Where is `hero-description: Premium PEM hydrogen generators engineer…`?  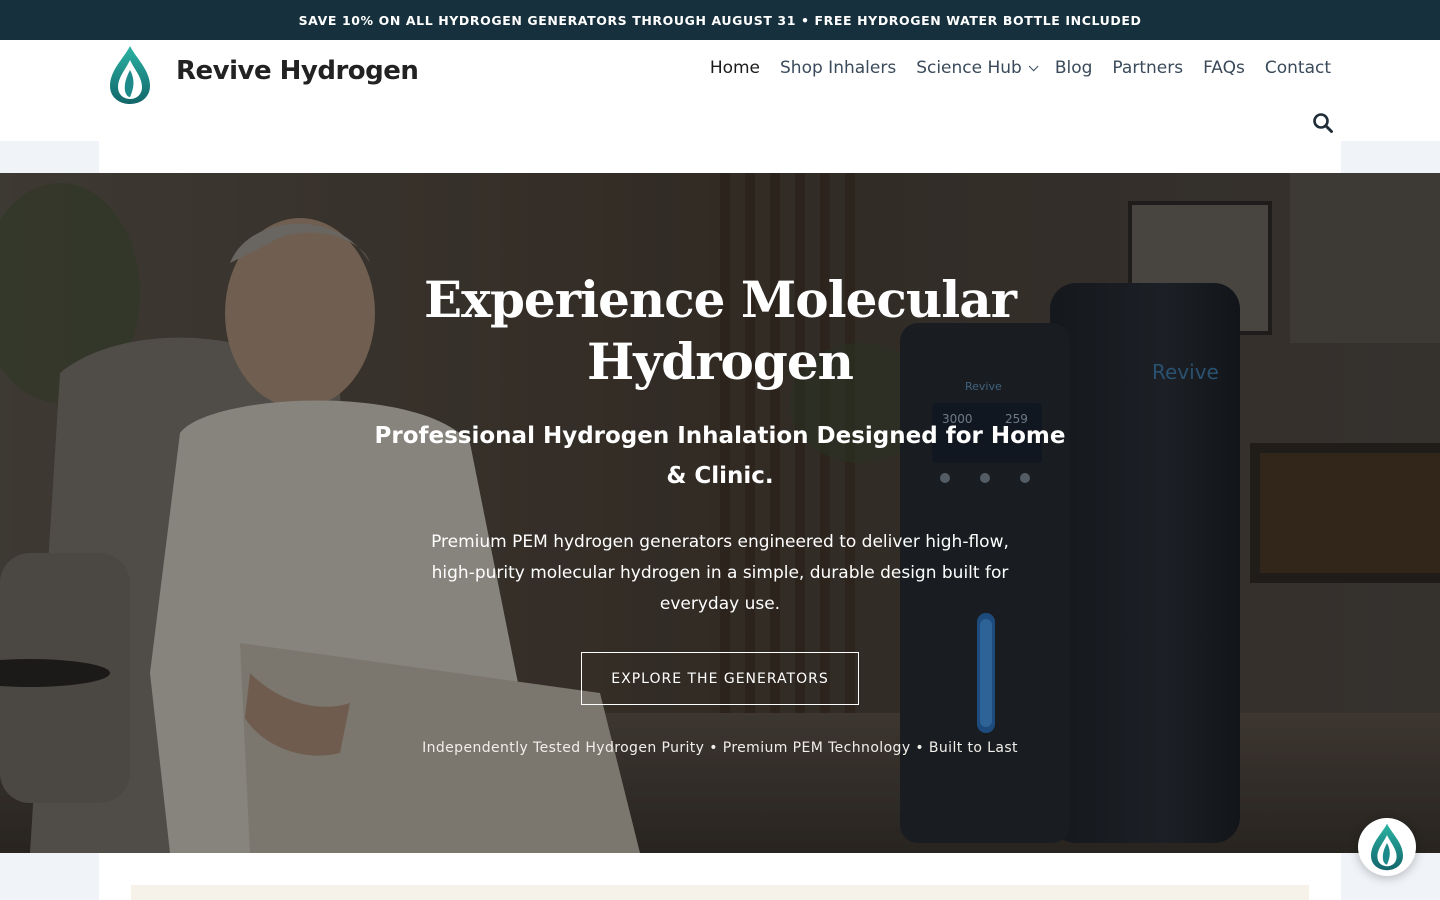
hero-description: Premium PEM hydrogen generators engineer… is located at coordinates (720, 573).